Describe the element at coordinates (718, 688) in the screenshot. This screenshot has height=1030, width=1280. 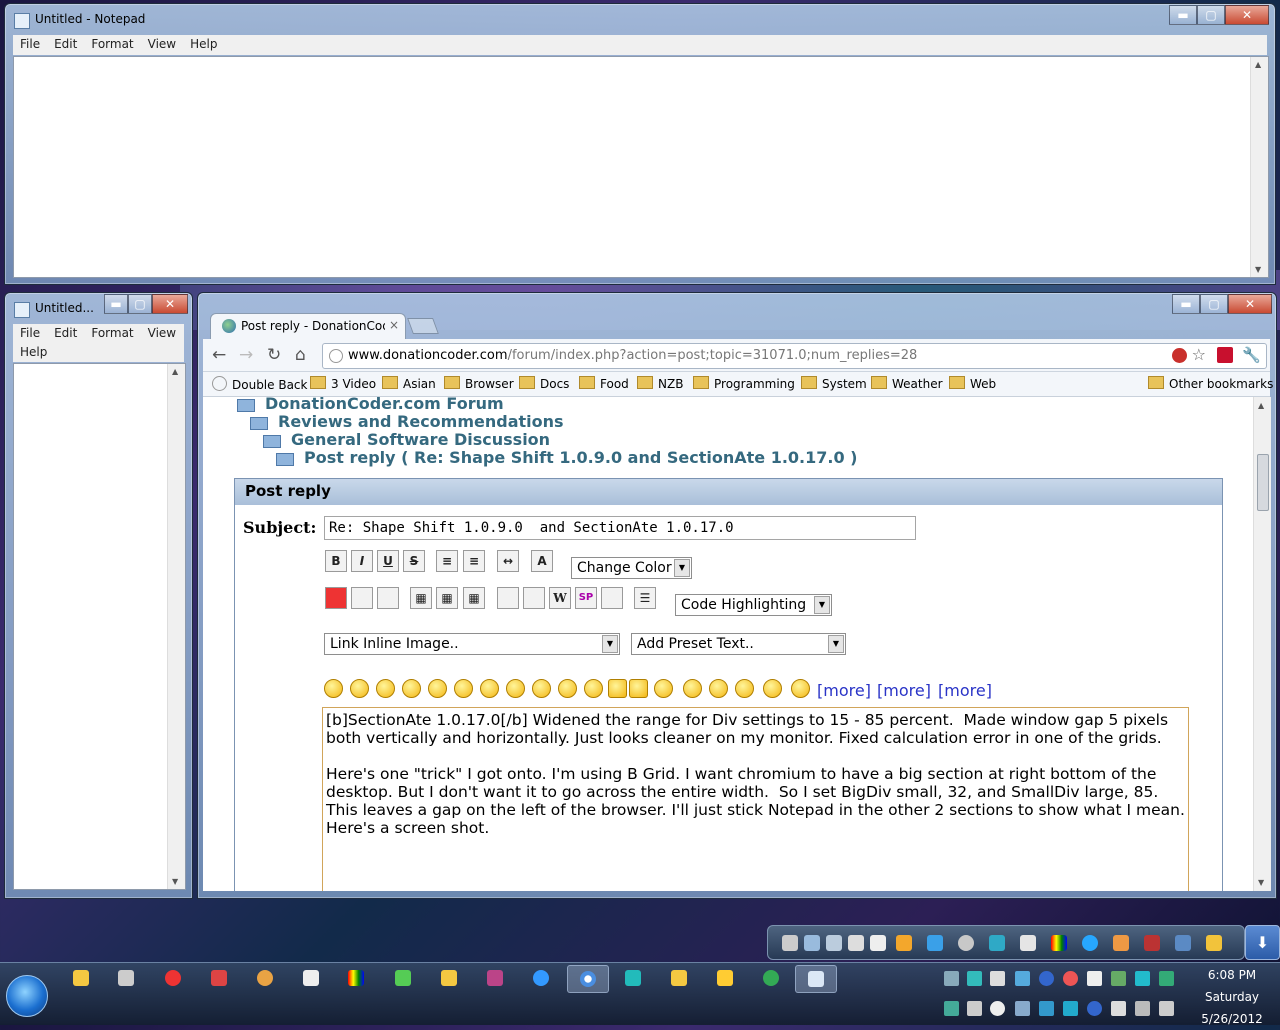
I see `smiley-worried-icon` at that location.